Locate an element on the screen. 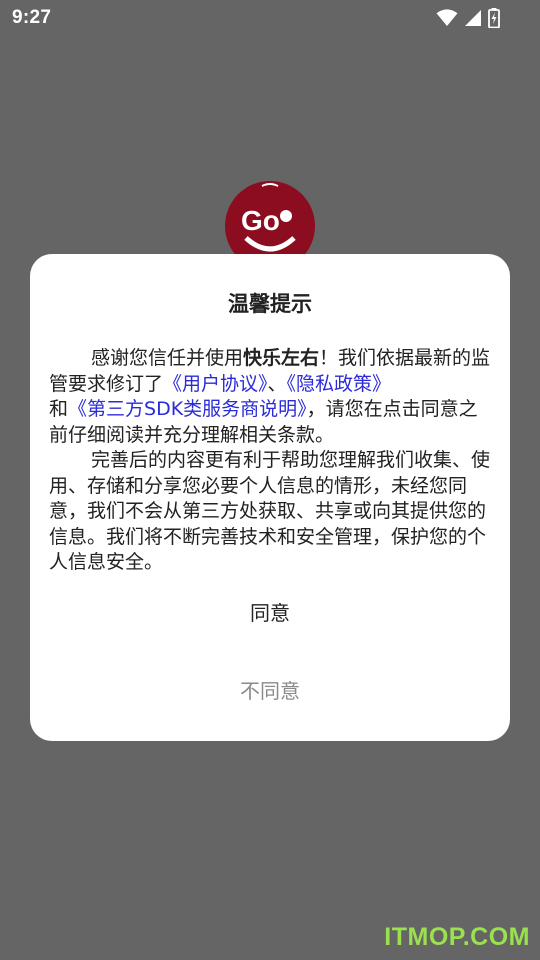 The width and height of the screenshot is (540, 960). notice-text-2: 和 is located at coordinates (59, 409).